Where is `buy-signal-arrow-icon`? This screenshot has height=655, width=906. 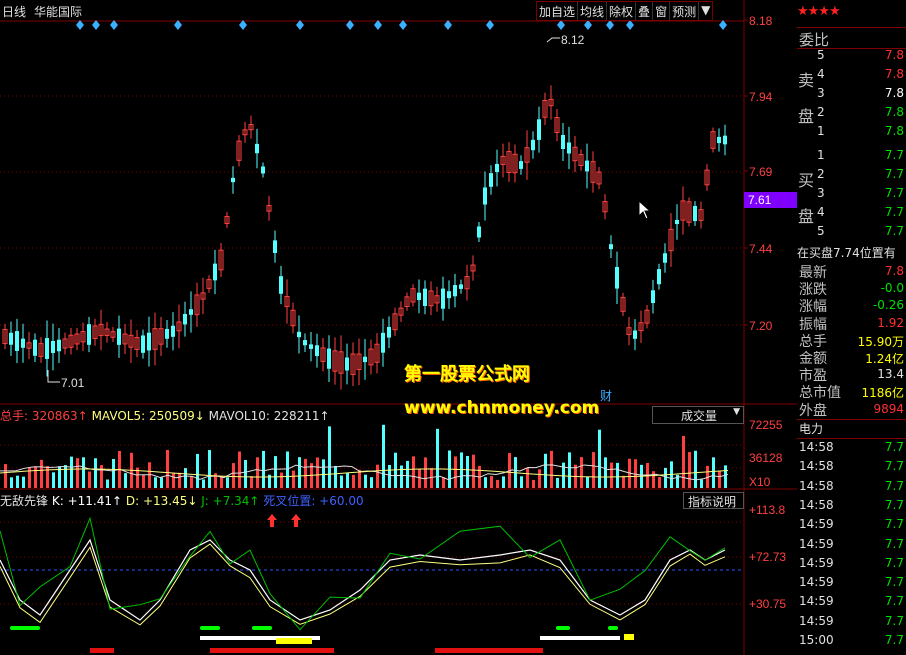
buy-signal-arrow-icon is located at coordinates (296, 520).